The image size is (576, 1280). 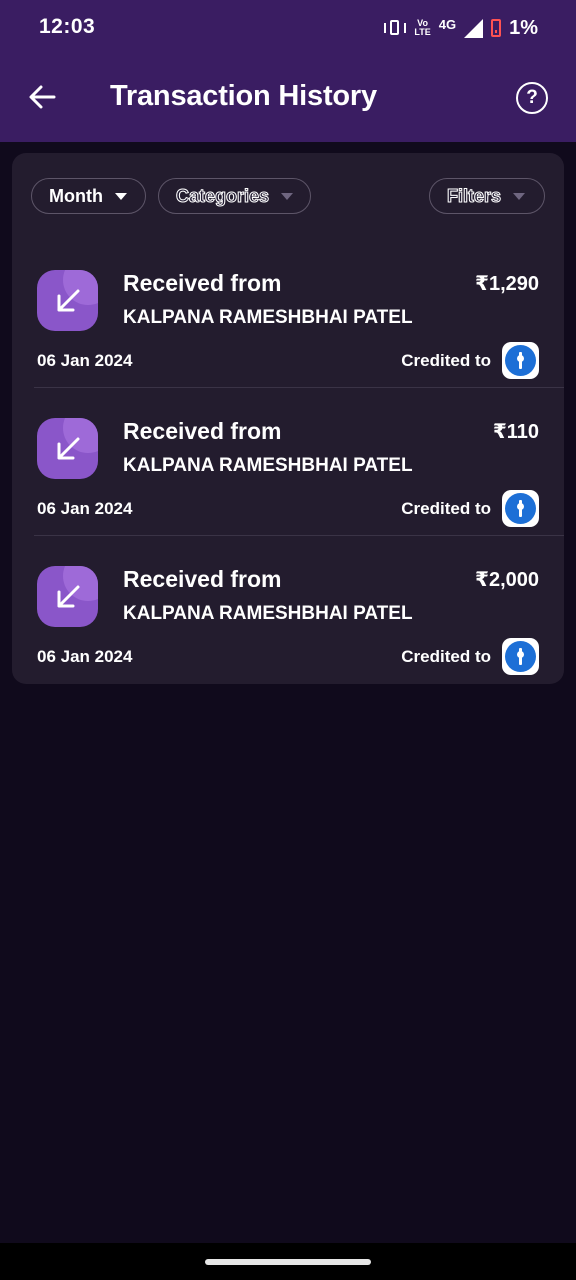 I want to click on help-circle-icon: ?, so click(x=532, y=97).